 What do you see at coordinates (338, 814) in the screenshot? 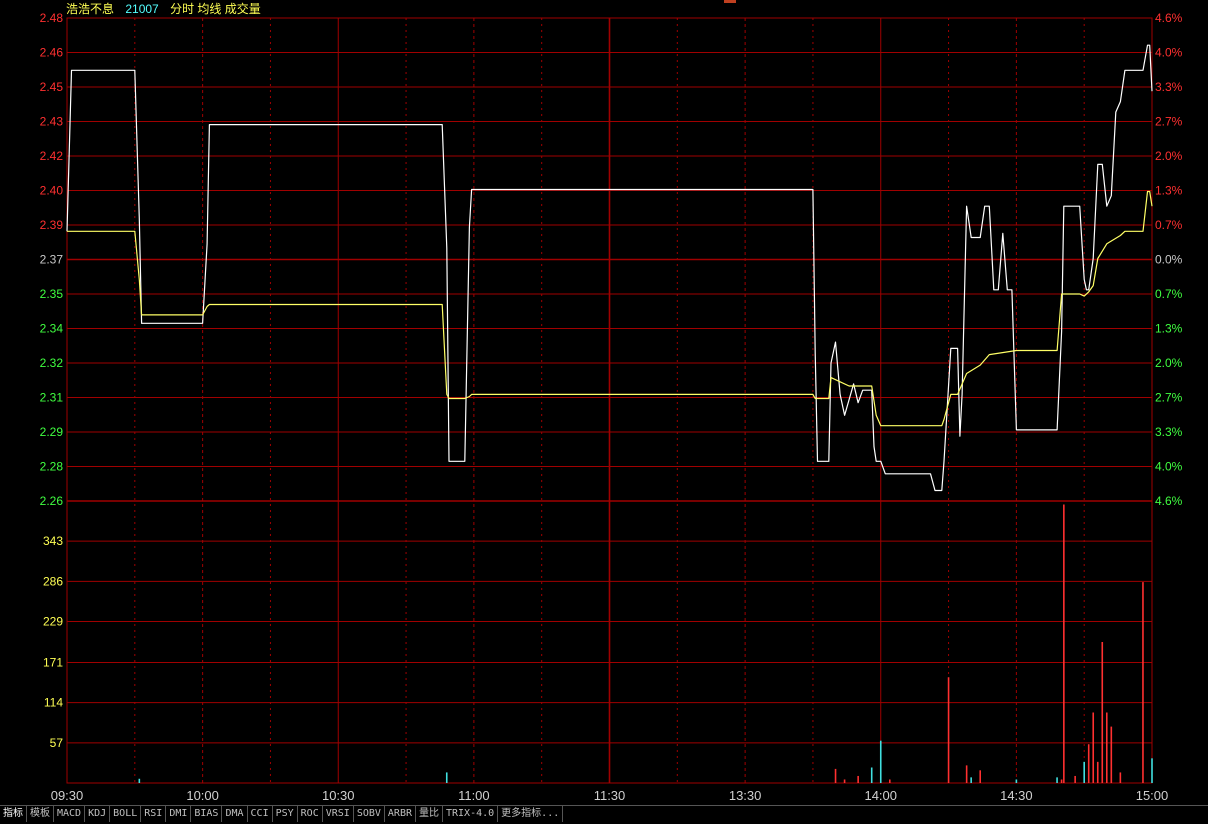
I see `indicator-tab: VRSI` at bounding box center [338, 814].